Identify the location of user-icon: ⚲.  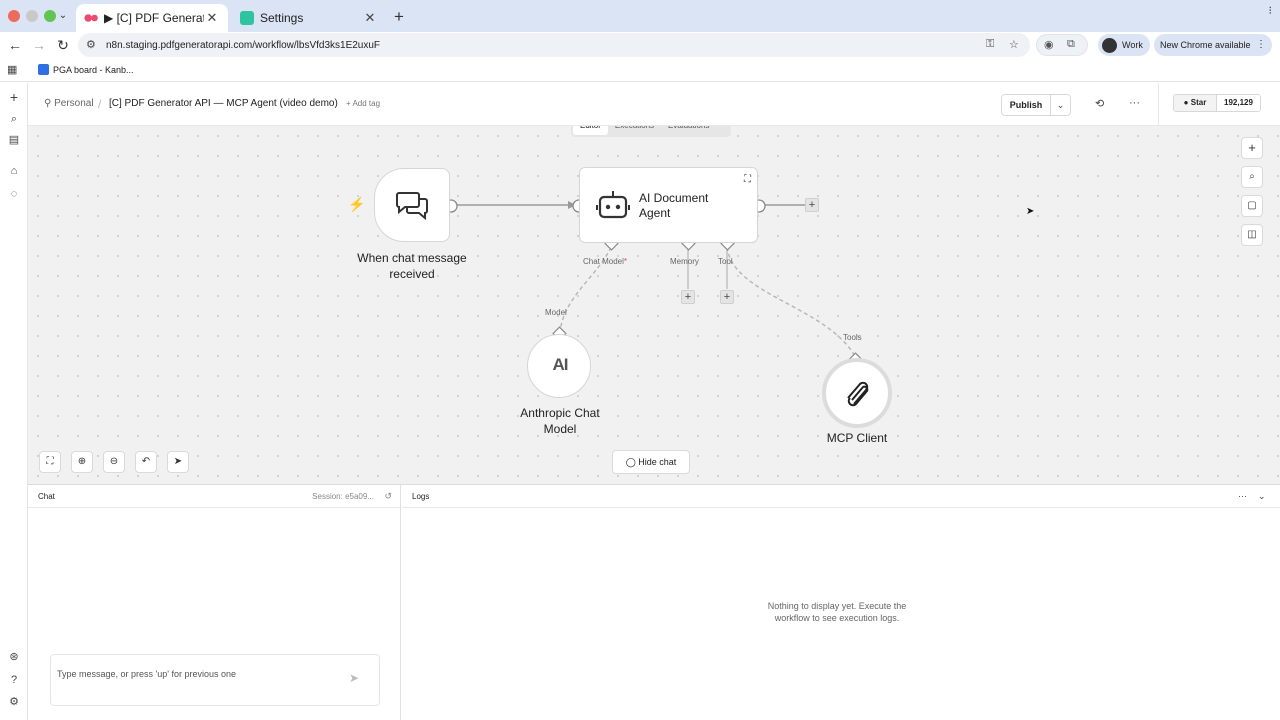
(48, 103).